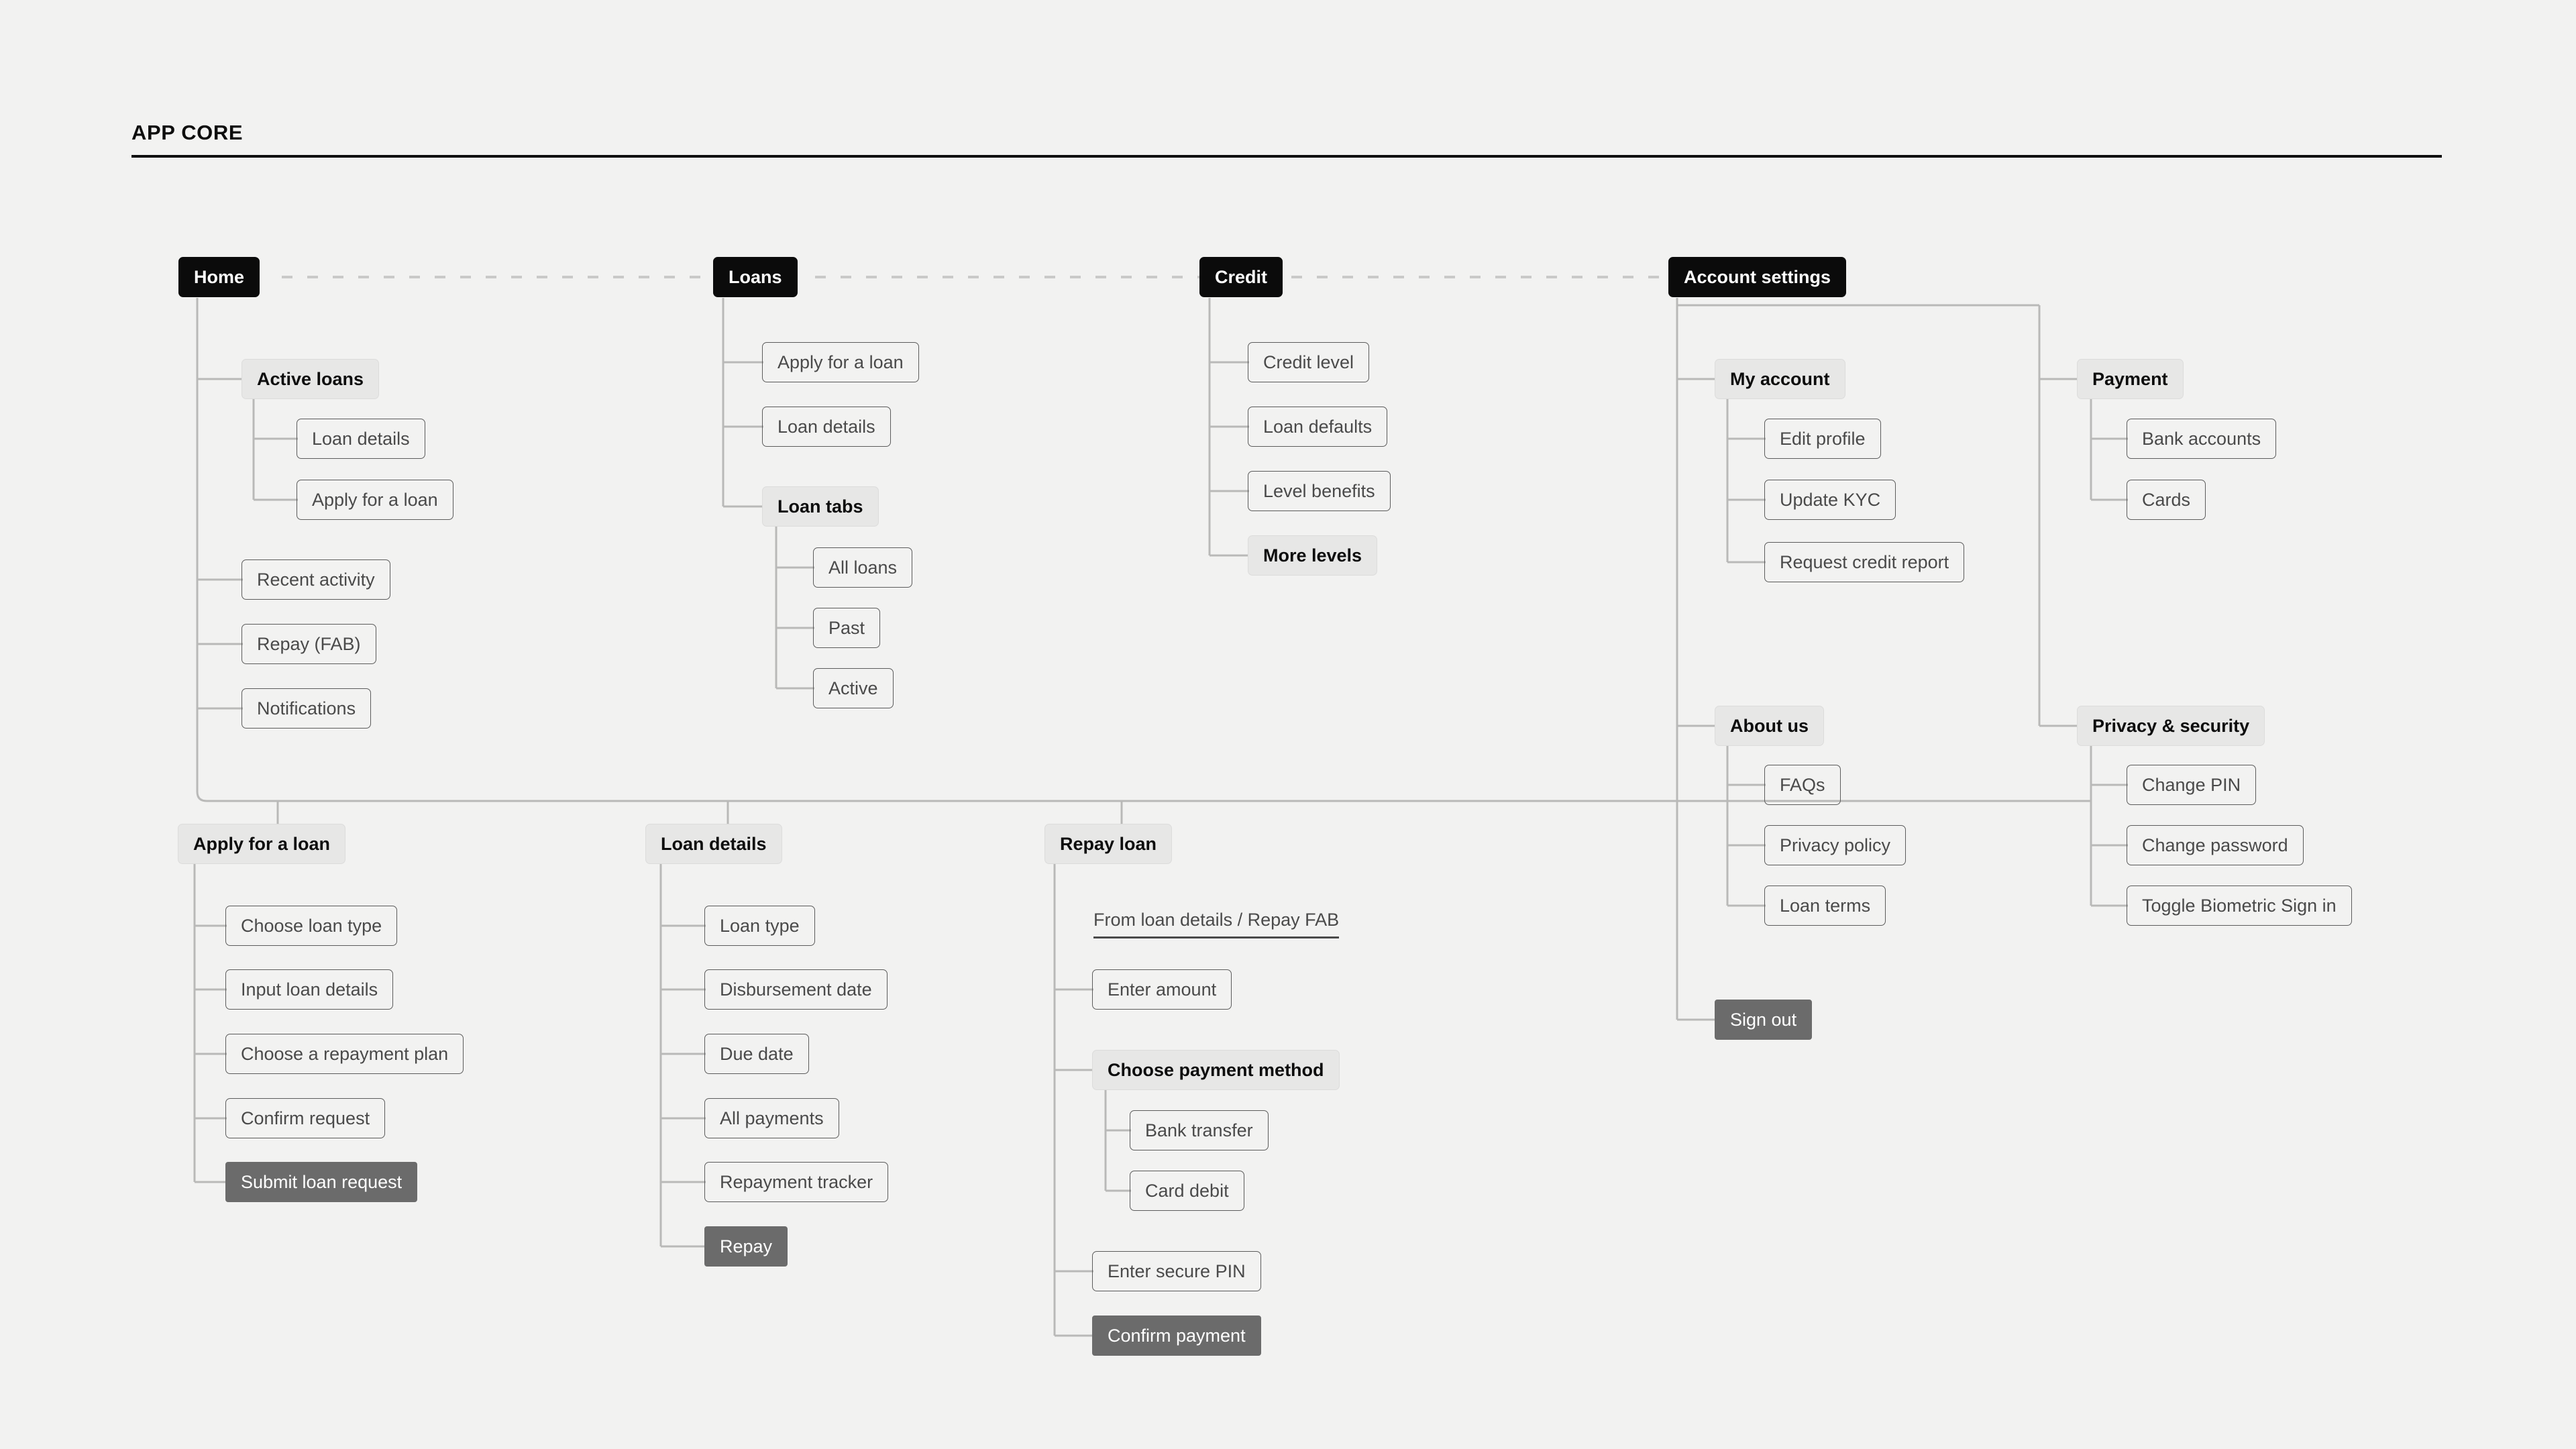 This screenshot has width=2576, height=1449. What do you see at coordinates (1241, 277) in the screenshot?
I see `node-credit: Credit` at bounding box center [1241, 277].